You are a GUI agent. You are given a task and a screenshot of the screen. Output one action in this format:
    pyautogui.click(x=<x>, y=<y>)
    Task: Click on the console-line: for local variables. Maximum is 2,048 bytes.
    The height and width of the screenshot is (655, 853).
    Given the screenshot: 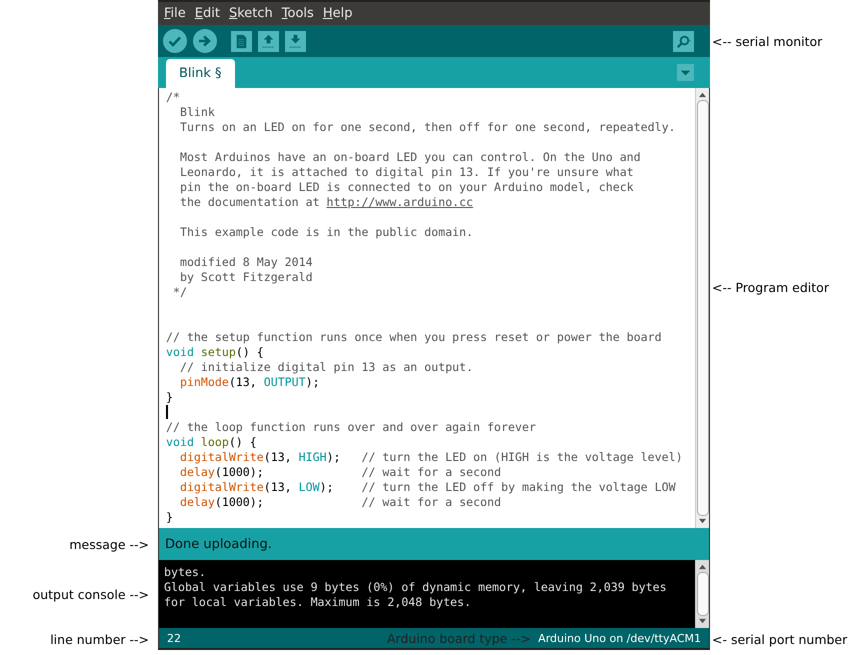 What is the action you would take?
    pyautogui.click(x=318, y=602)
    